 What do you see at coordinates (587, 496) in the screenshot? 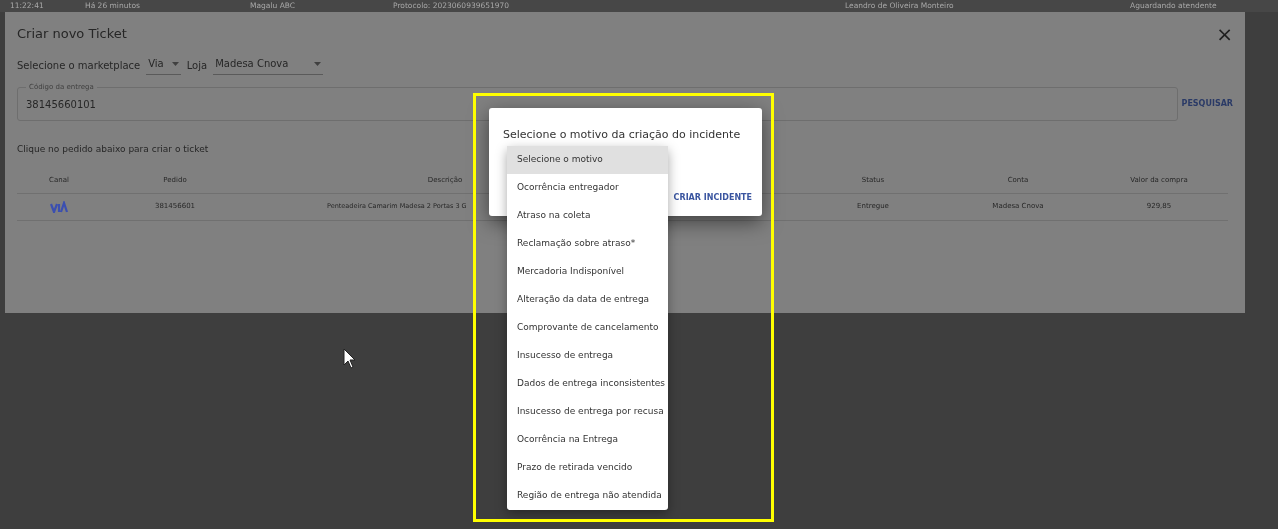
I see `menu-item: Região de entrega não atendida` at bounding box center [587, 496].